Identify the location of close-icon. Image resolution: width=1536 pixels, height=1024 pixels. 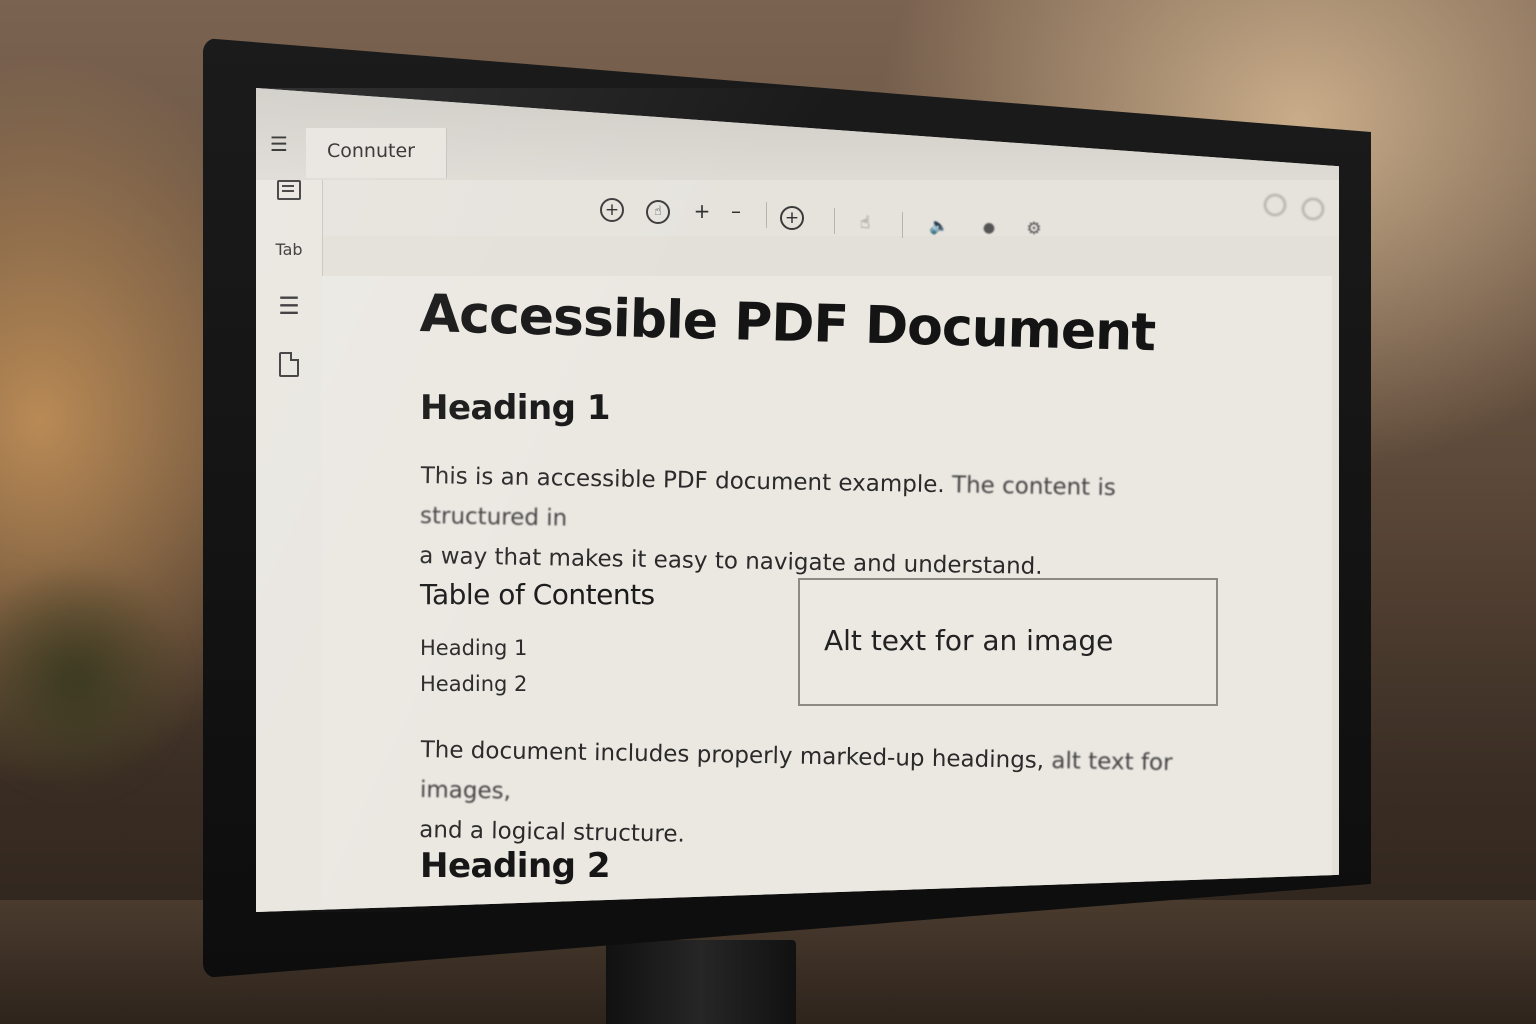
(1313, 209).